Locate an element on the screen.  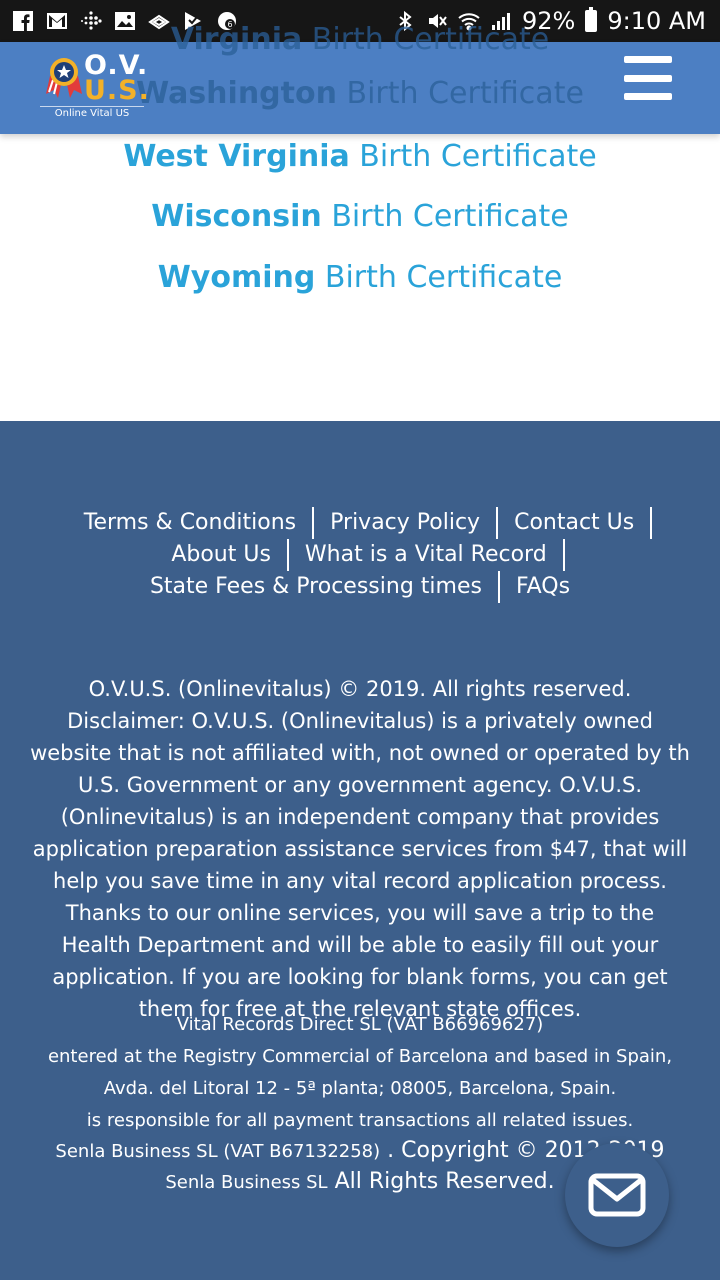
company-line: Vital Records Direct SL (VAT B66969627) is located at coordinates (360, 1024).